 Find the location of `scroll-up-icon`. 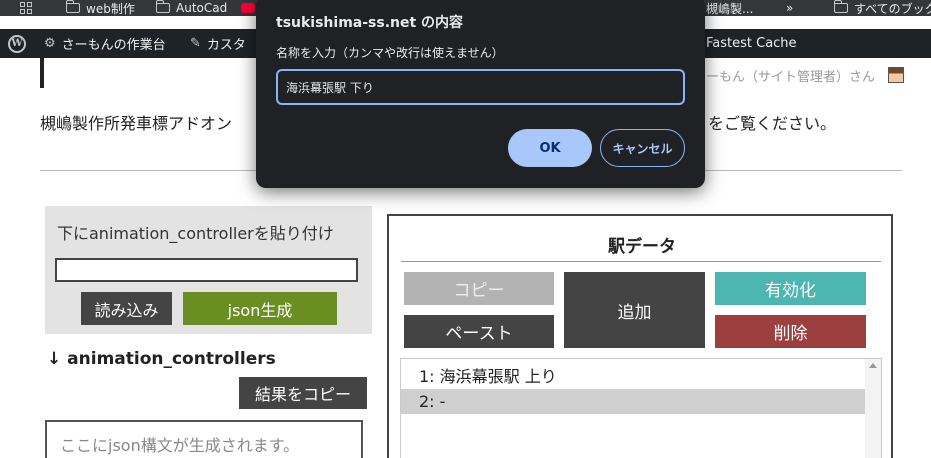

scroll-up-icon is located at coordinates (873, 365).